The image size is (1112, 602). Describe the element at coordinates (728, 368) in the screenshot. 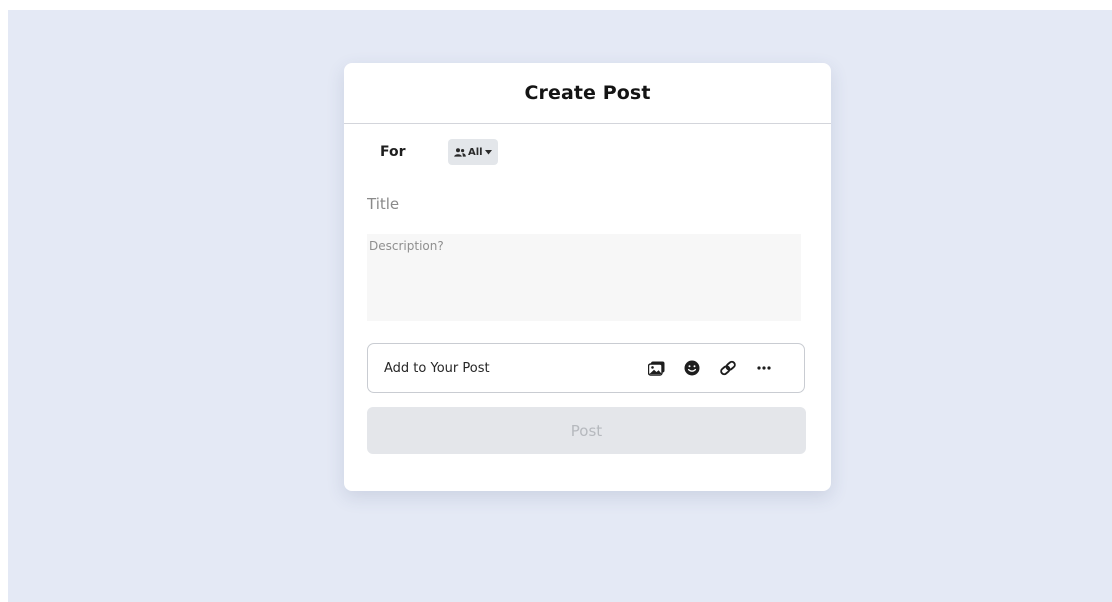

I see `link-icon` at that location.